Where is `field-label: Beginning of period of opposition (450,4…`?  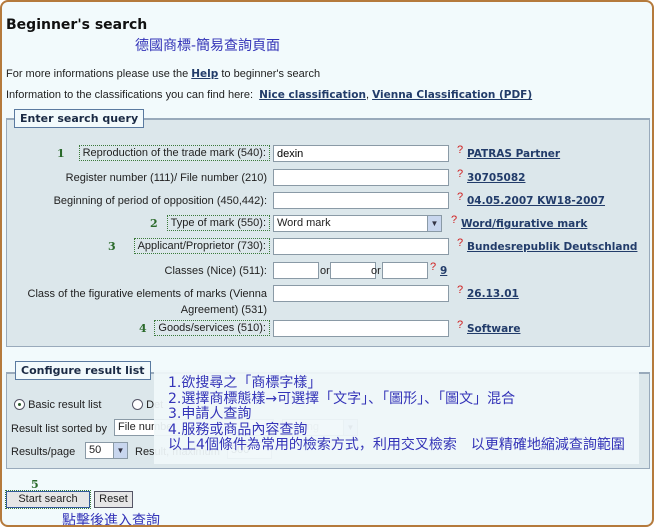 field-label: Beginning of period of opposition (450,4… is located at coordinates (160, 201).